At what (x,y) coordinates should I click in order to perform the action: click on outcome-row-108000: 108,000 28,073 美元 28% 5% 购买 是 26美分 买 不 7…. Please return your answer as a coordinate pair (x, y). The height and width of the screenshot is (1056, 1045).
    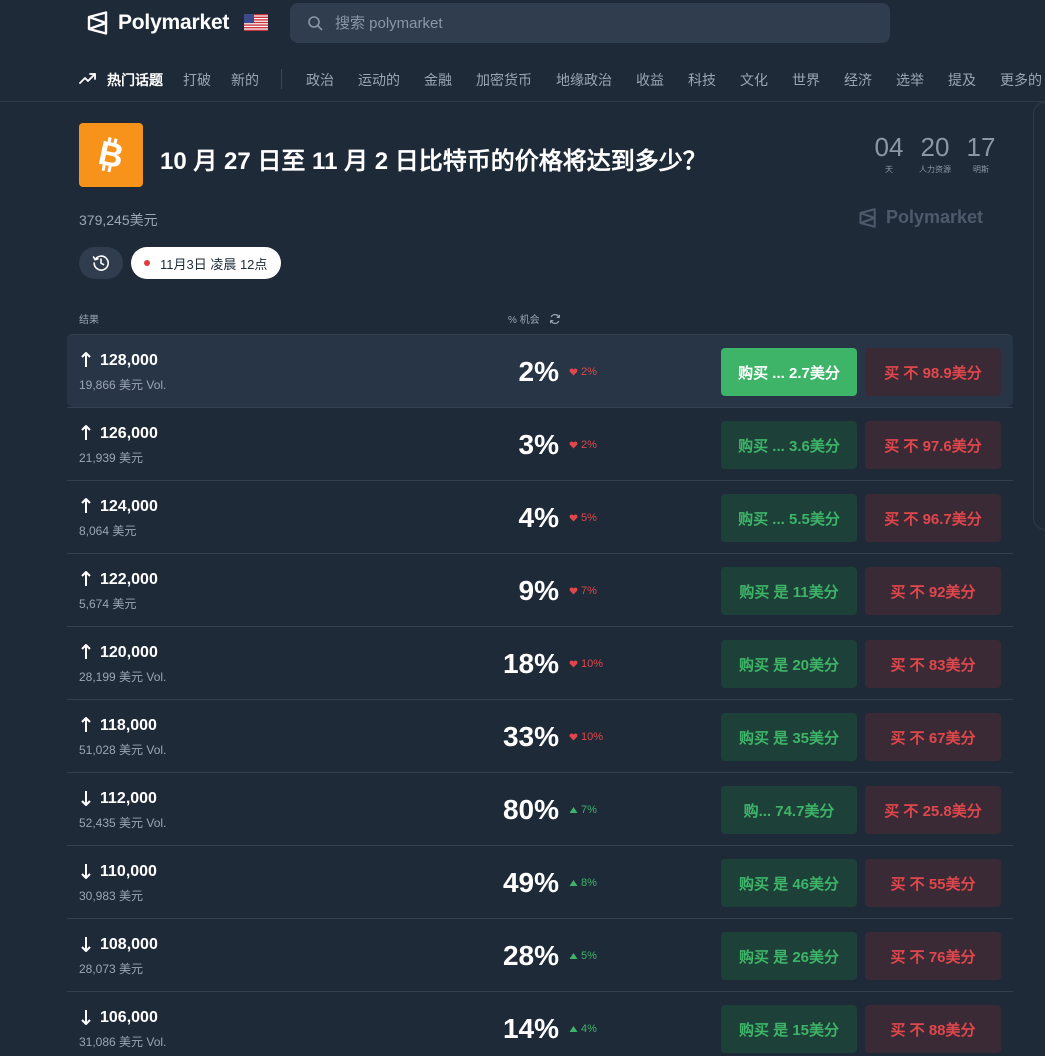
    Looking at the image, I should click on (540, 954).